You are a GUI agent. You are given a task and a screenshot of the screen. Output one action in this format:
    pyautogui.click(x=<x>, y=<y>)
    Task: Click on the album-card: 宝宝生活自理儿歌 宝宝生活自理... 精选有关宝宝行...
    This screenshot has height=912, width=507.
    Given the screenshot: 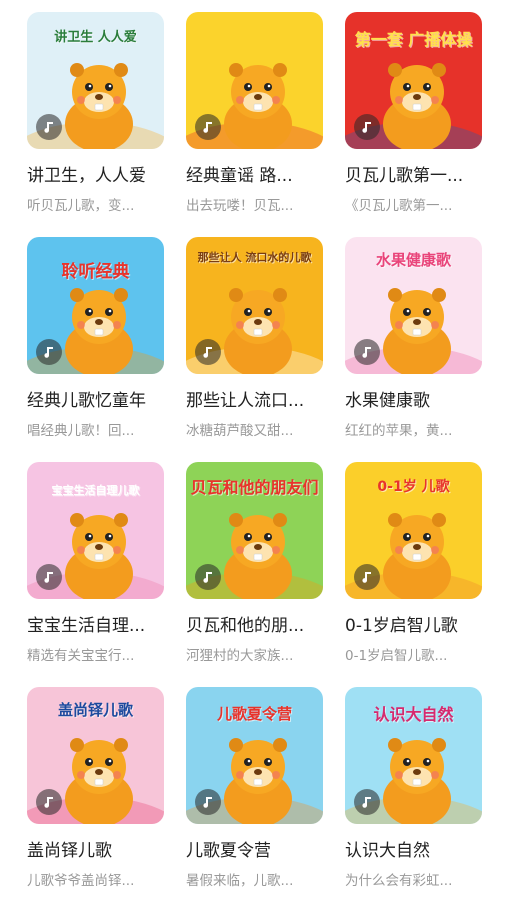 What is the action you would take?
    pyautogui.click(x=95, y=574)
    